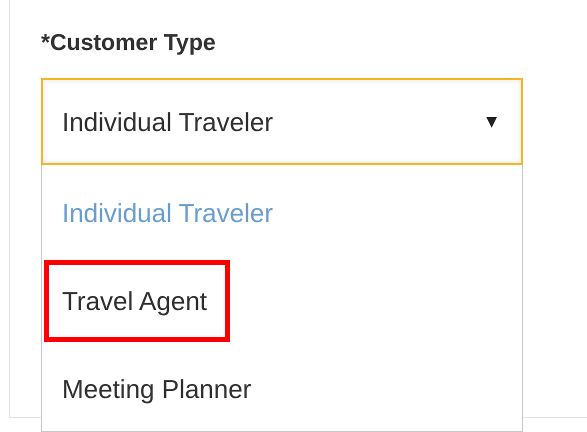 This screenshot has height=432, width=587. Describe the element at coordinates (491, 122) in the screenshot. I see `caret-icon: ▼` at that location.